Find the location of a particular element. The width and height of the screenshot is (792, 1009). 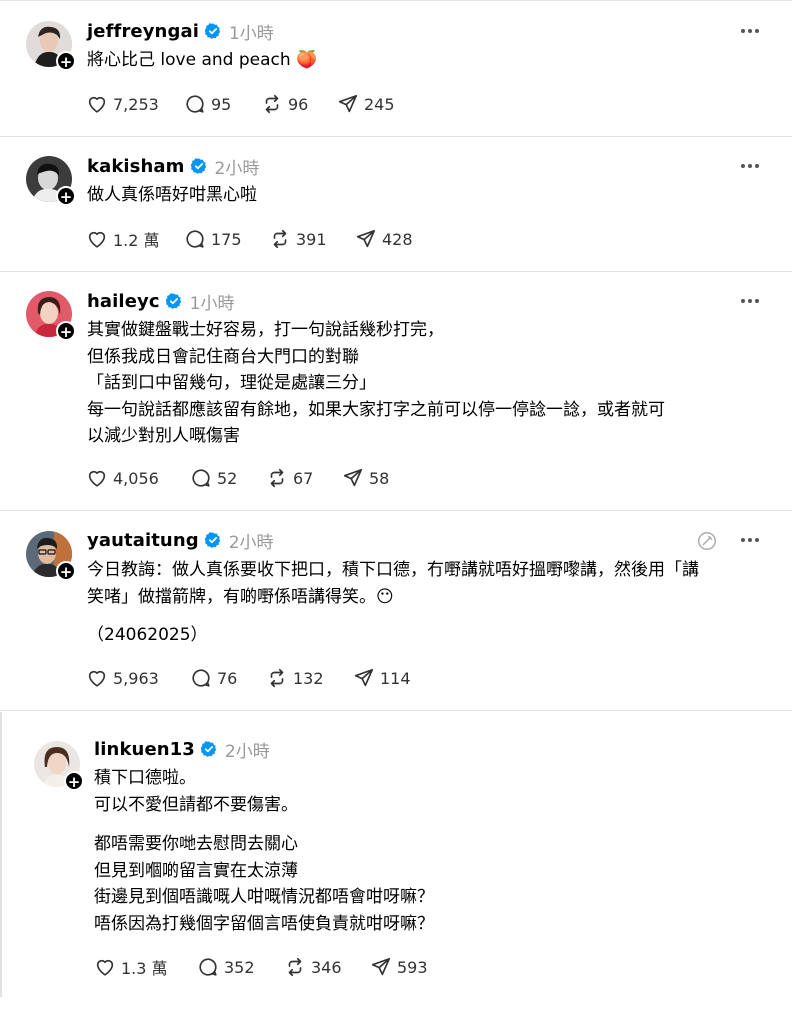

share-button: 245 is located at coordinates (366, 104).